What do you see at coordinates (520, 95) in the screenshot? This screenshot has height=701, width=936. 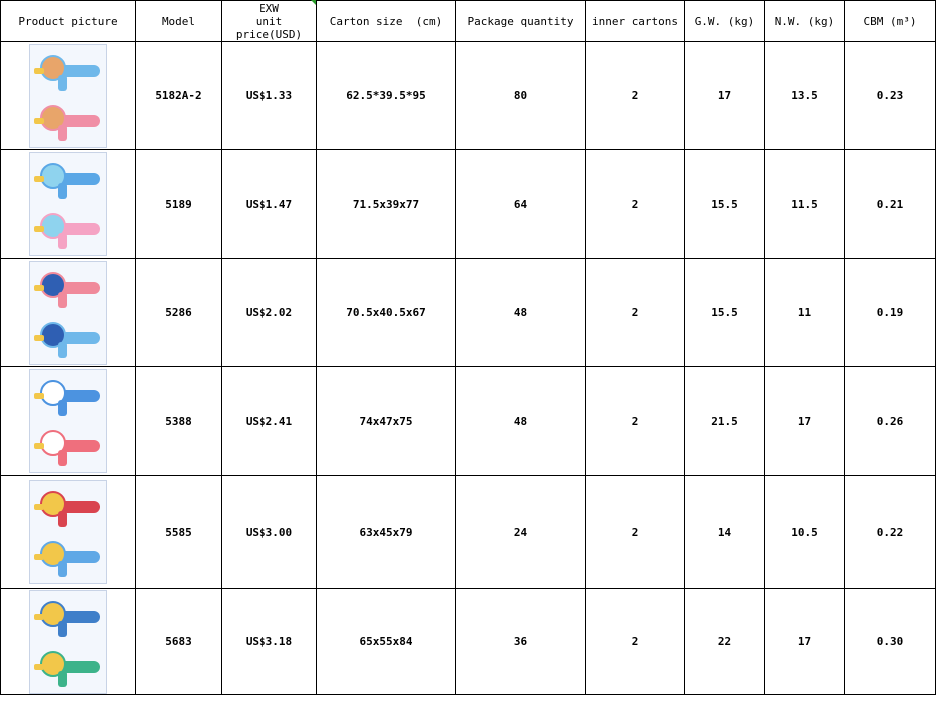 I see `package-quantity-cell: 80` at bounding box center [520, 95].